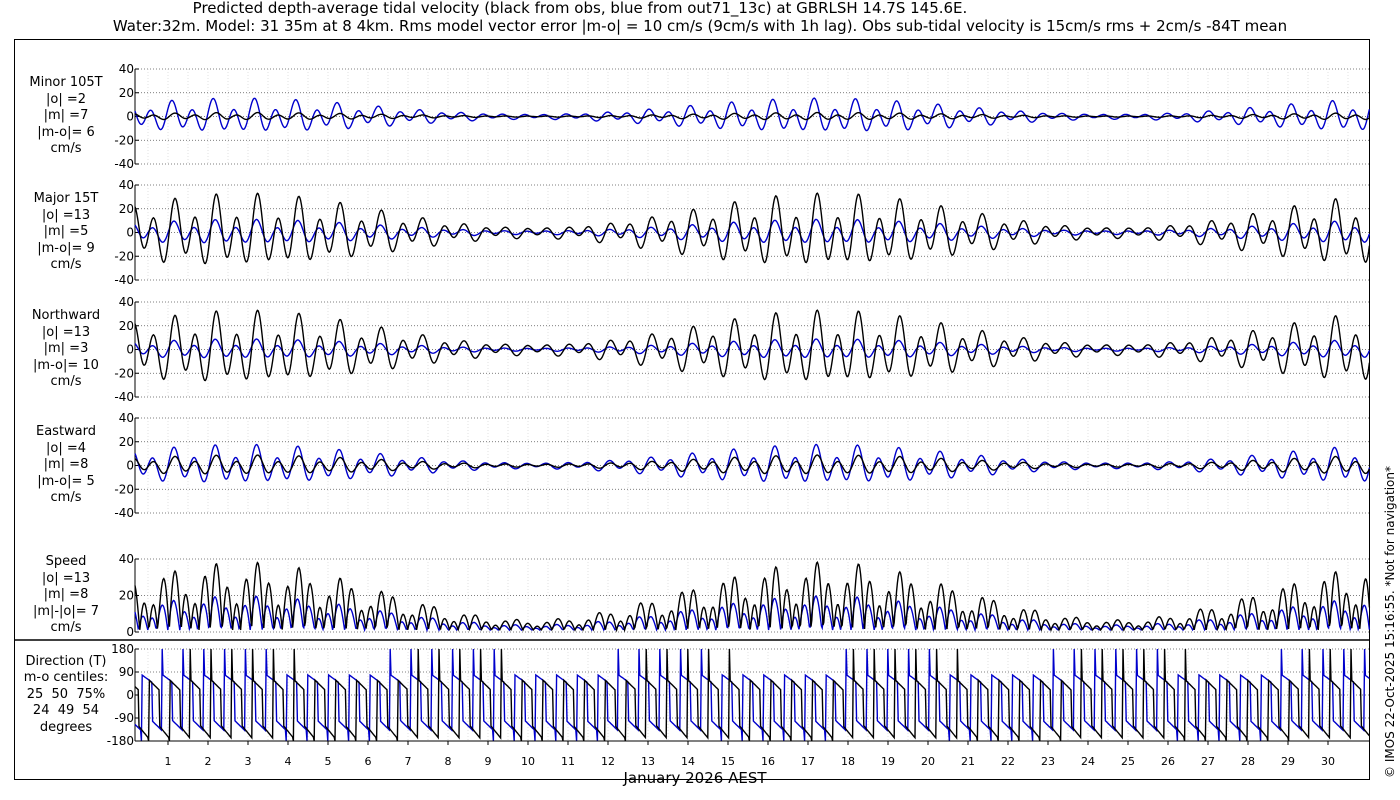  Describe the element at coordinates (742, 465) in the screenshot. I see `panel-4: 40200-20-40` at that location.